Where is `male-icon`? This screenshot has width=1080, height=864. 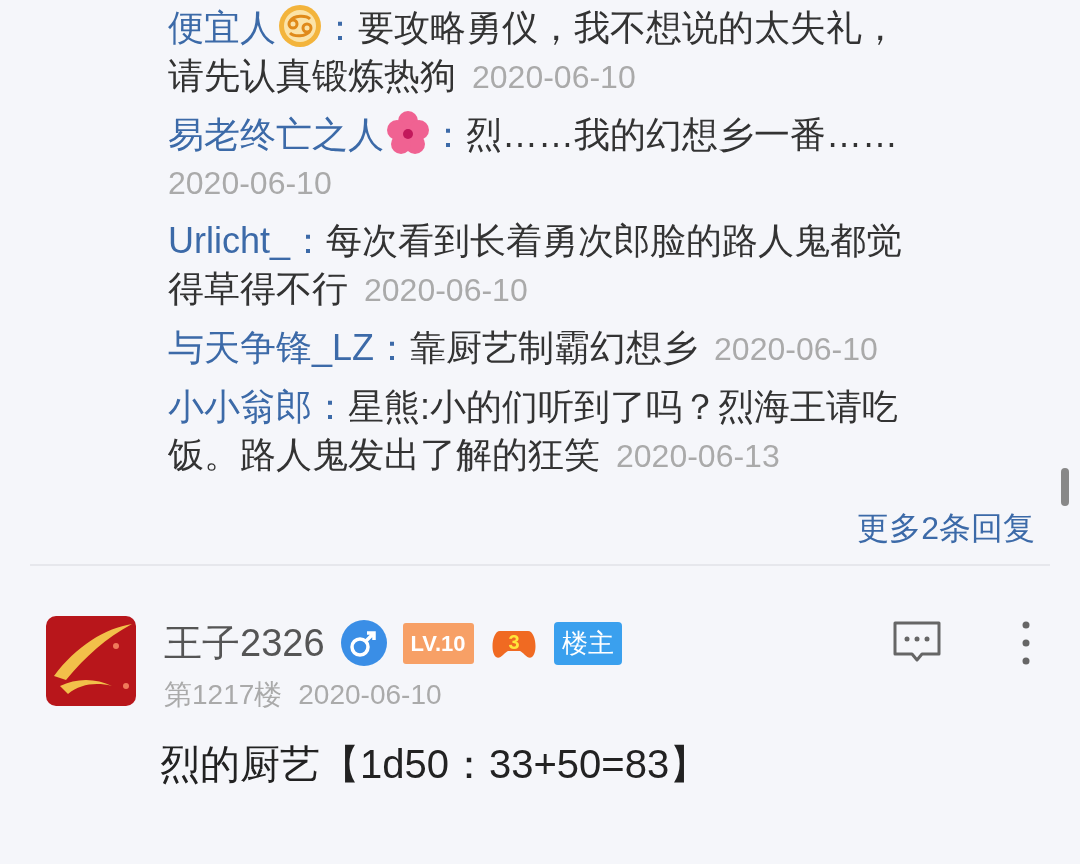 male-icon is located at coordinates (363, 643).